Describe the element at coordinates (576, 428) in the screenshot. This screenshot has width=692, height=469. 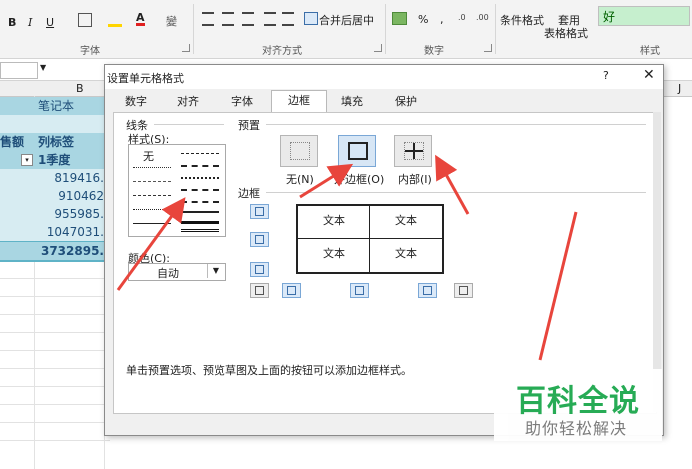
I see `watermark-subtitle: 助你轻松解决` at that location.